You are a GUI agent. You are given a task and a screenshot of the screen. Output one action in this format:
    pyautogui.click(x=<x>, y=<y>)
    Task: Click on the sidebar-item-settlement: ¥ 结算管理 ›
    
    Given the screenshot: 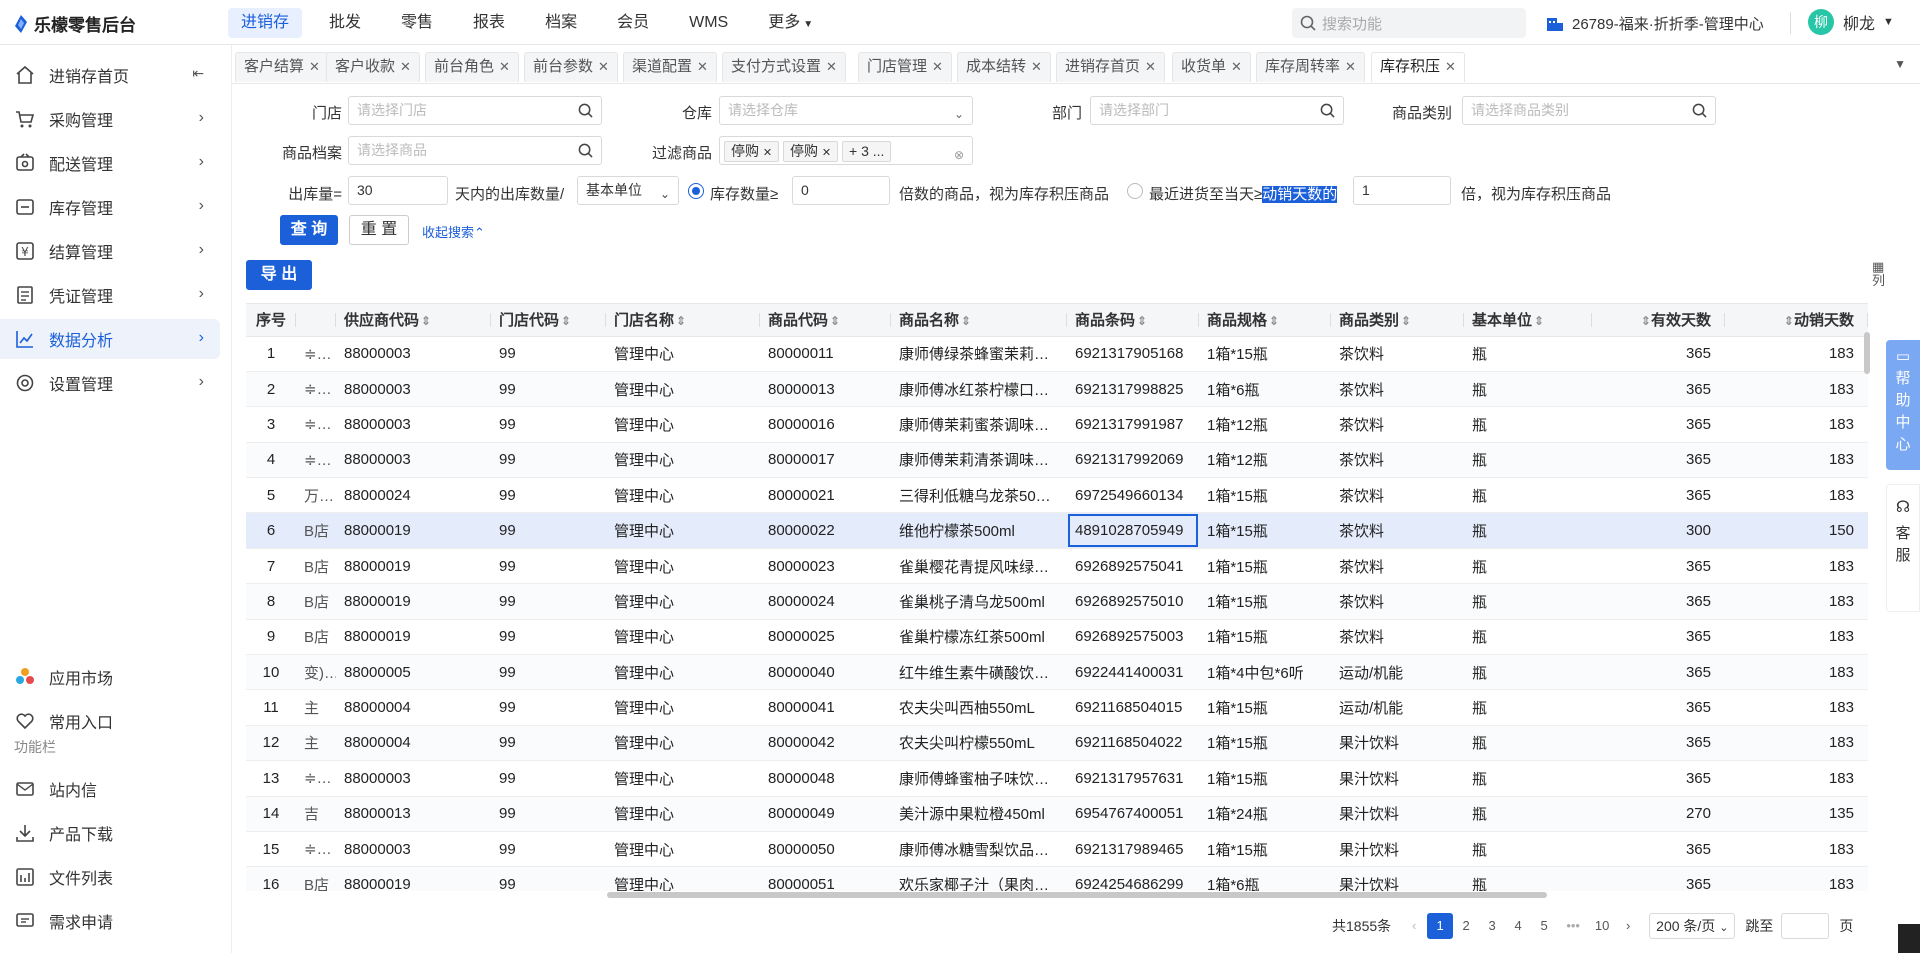 What is the action you would take?
    pyautogui.click(x=110, y=251)
    